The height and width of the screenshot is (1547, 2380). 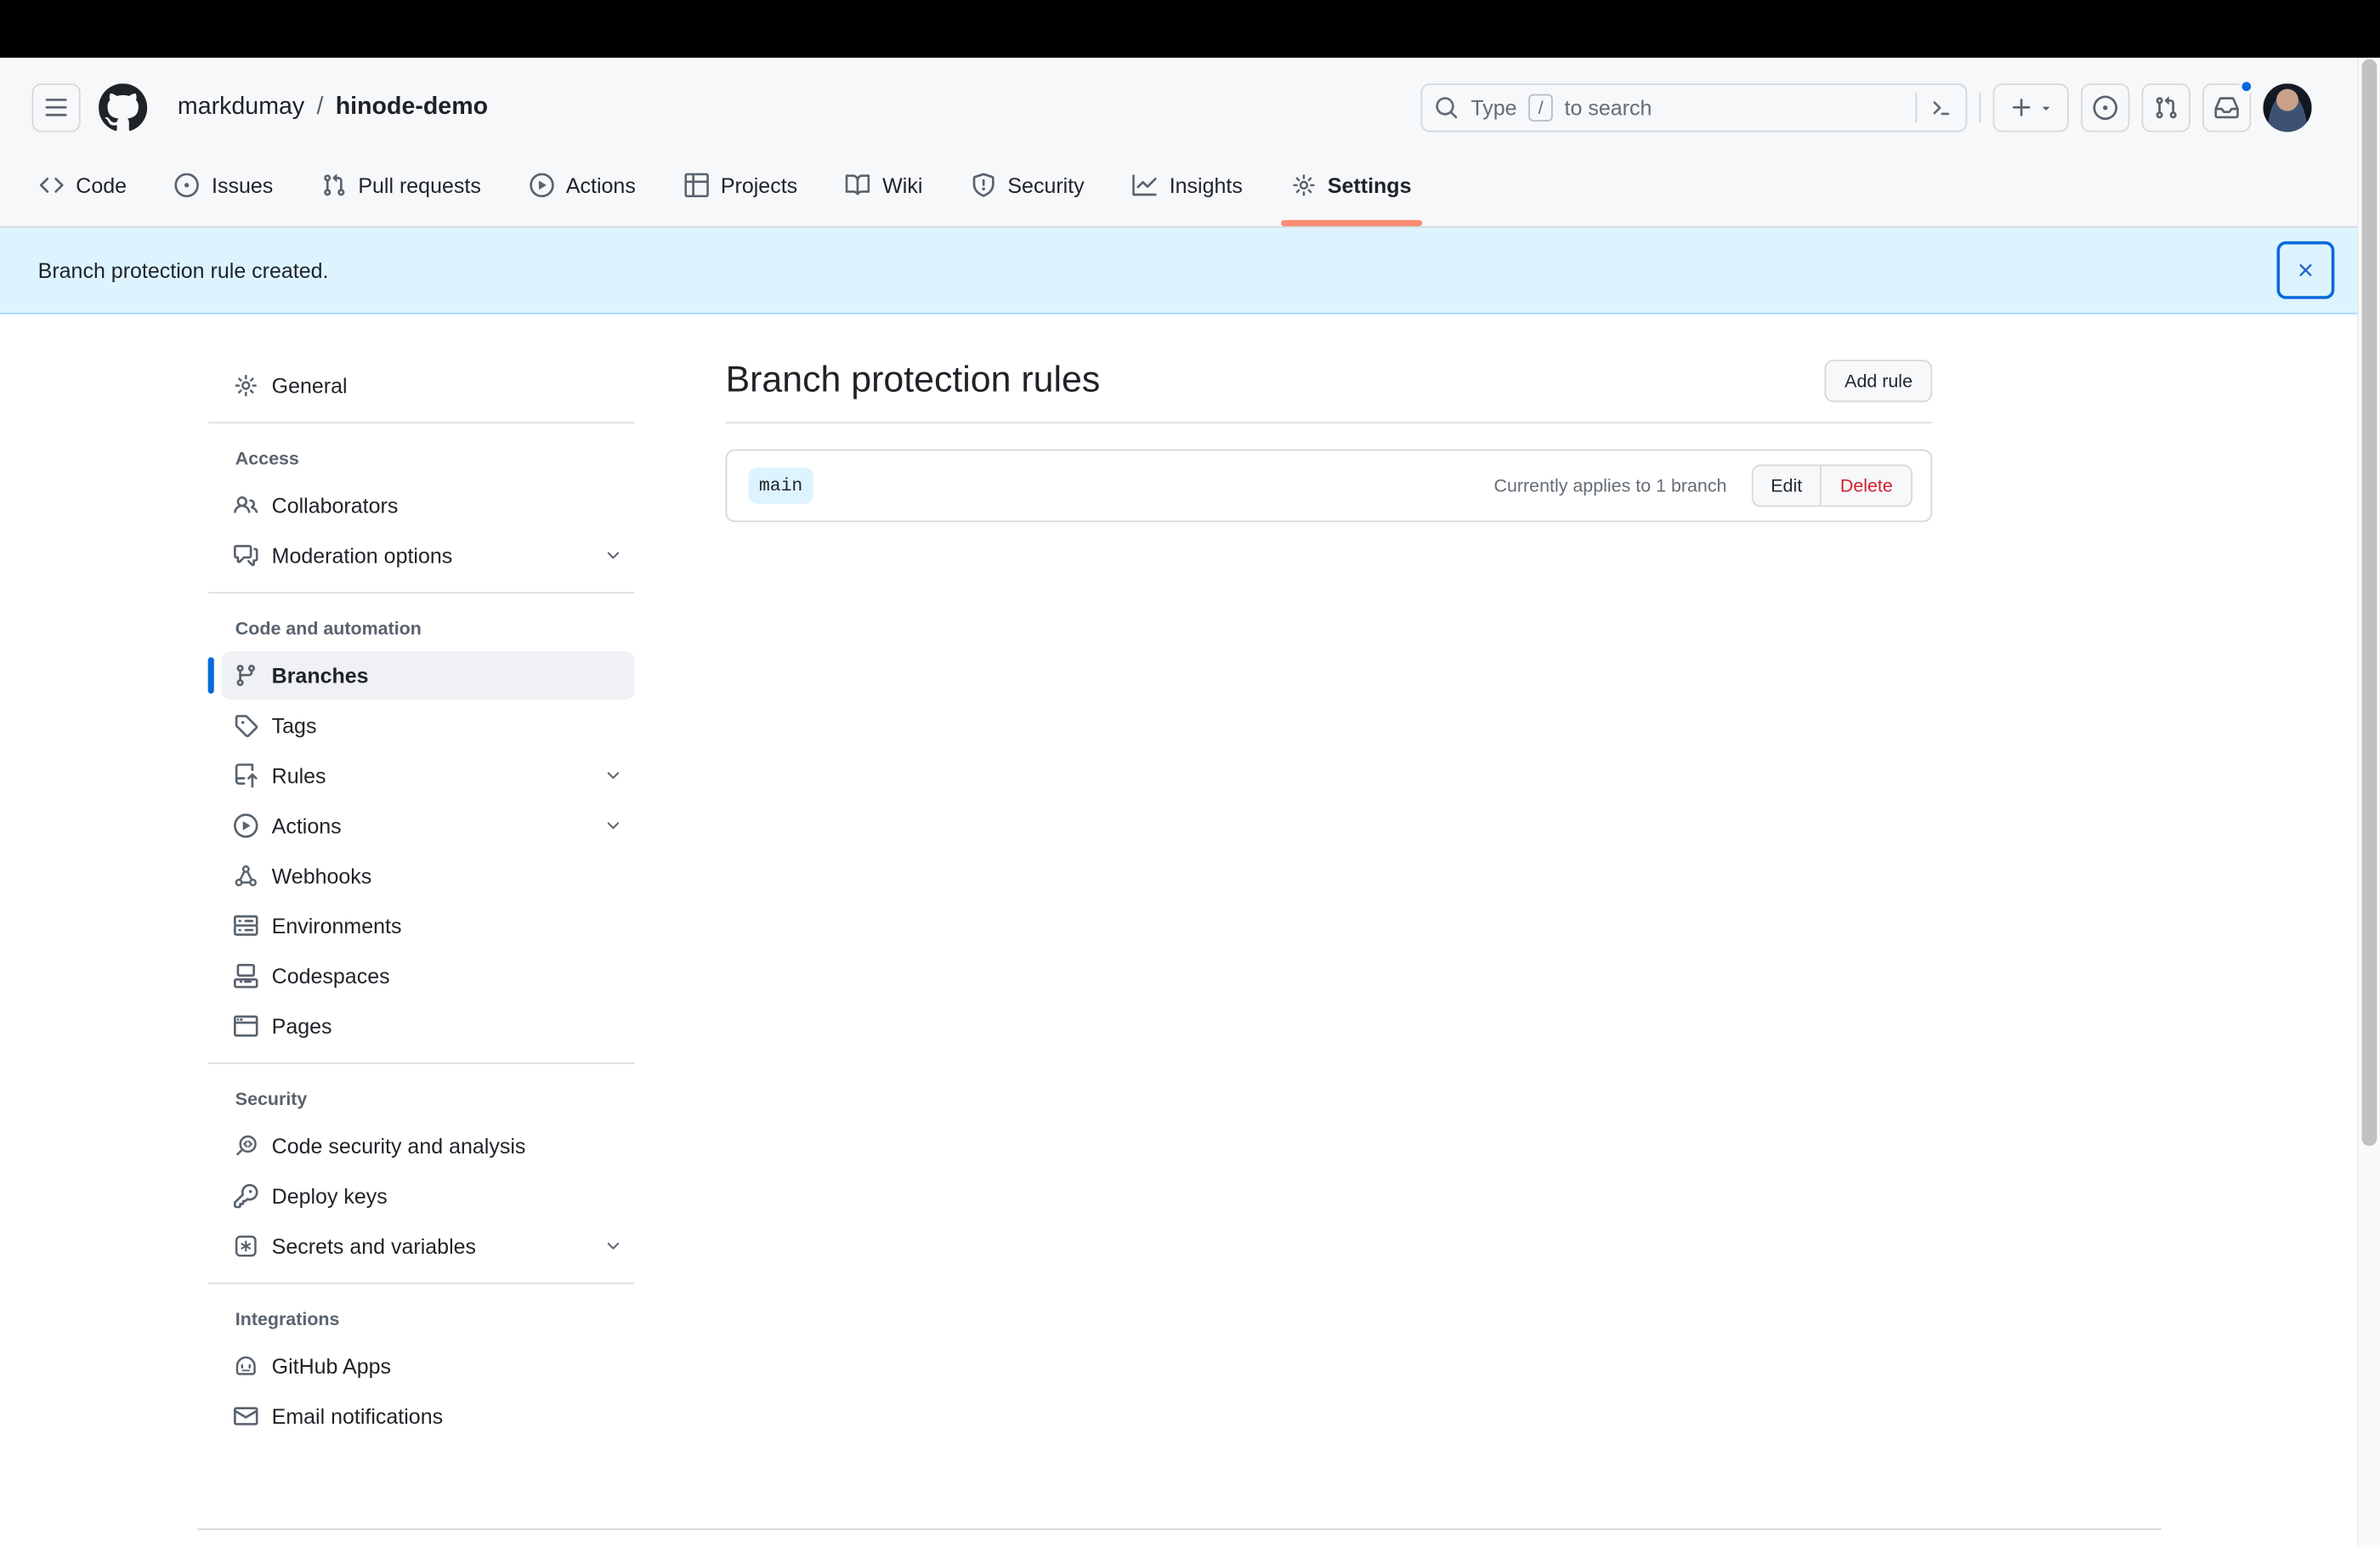 What do you see at coordinates (1206, 185) in the screenshot?
I see `tab-label: Insights` at bounding box center [1206, 185].